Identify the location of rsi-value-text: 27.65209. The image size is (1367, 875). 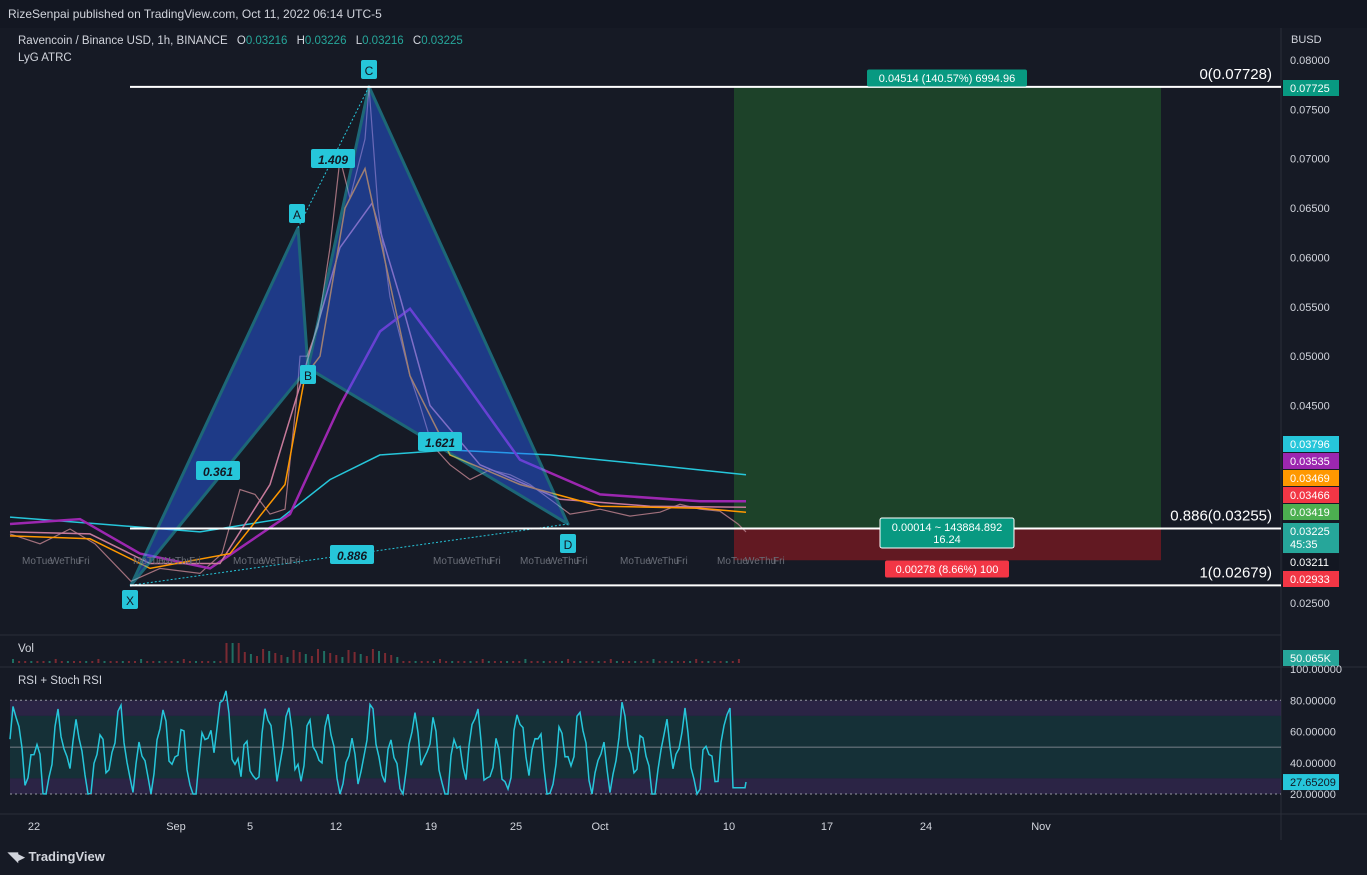
(1313, 783).